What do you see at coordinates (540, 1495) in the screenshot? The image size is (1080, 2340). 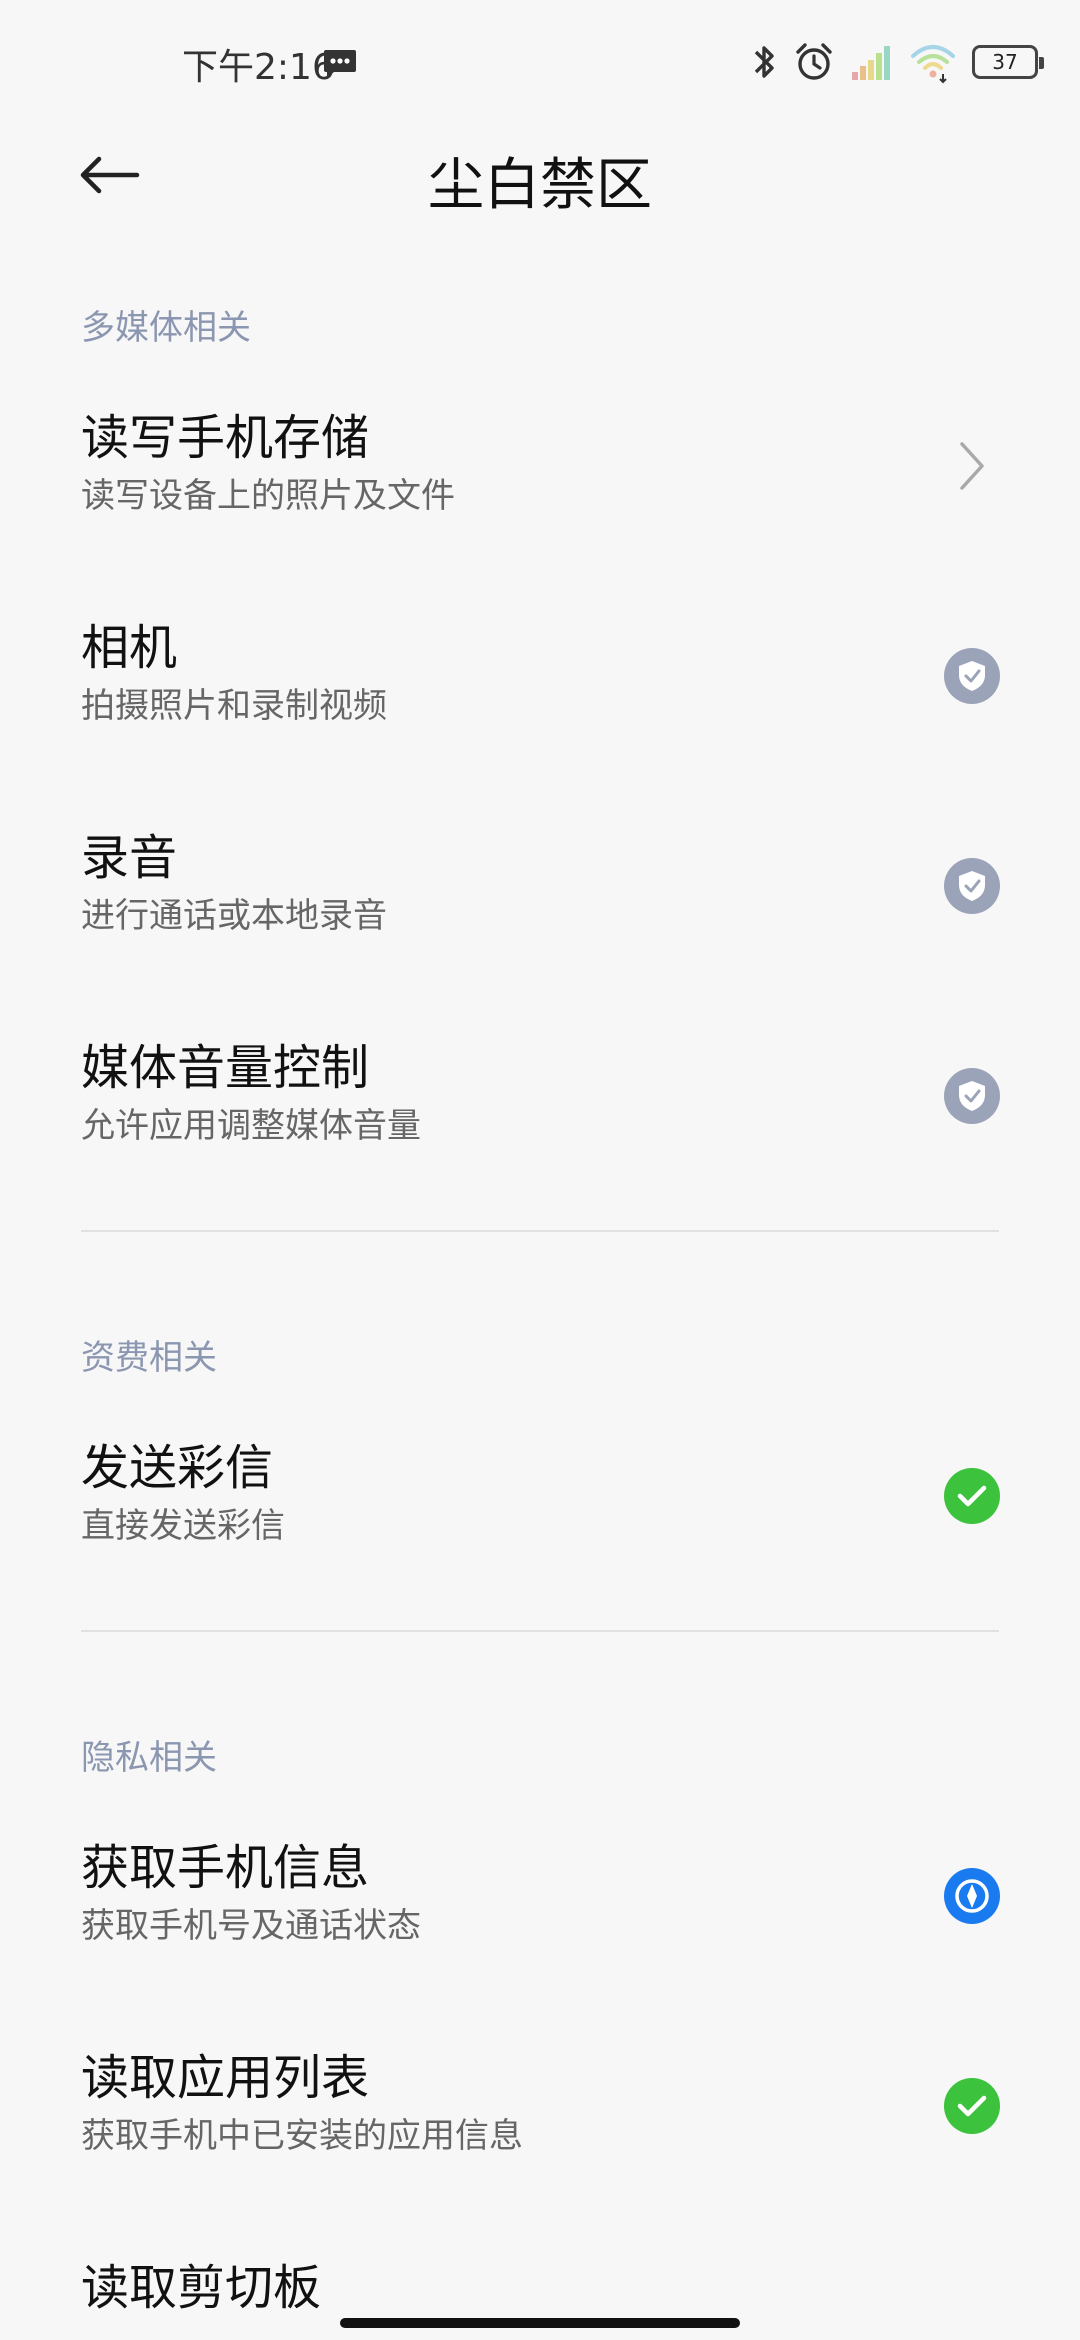 I see `permission-item-send-mms: 发送彩信 直接发送彩信` at bounding box center [540, 1495].